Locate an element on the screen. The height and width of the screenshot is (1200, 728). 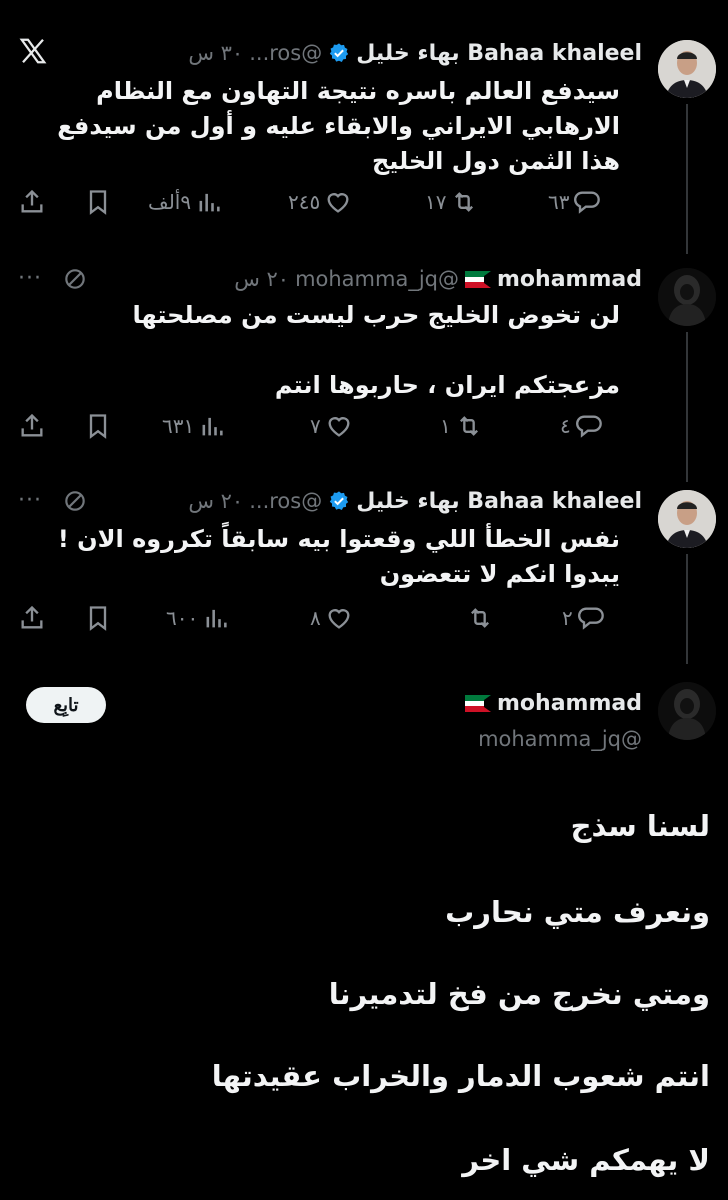
tweet-header: mohammad @mohamma_jq ٢٠ س is located at coordinates (356, 279).